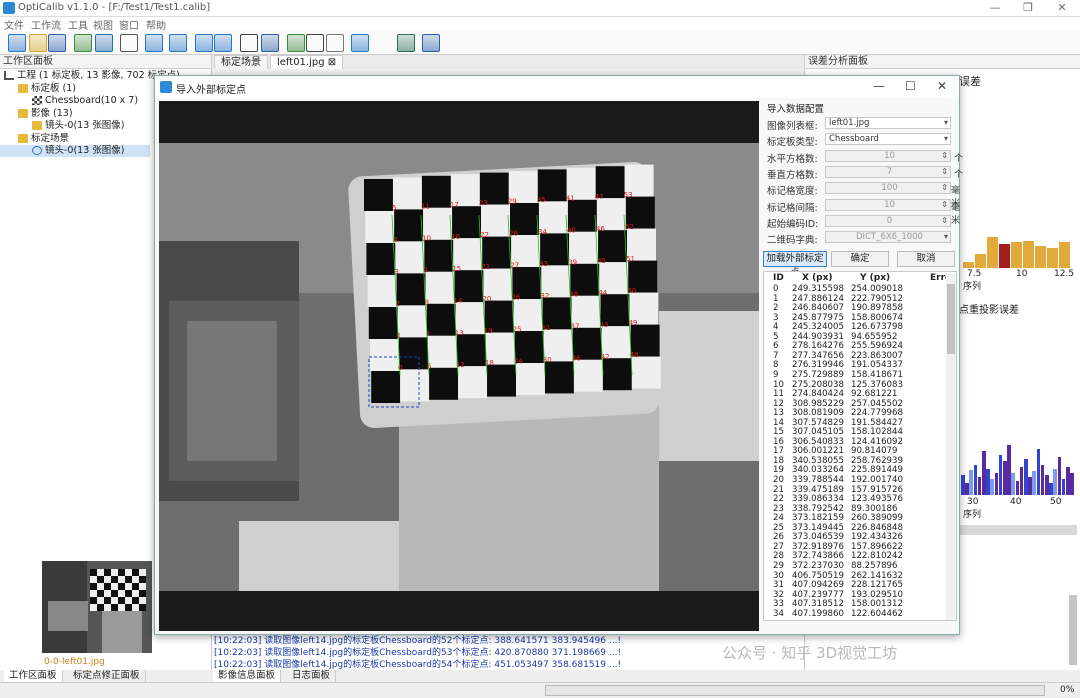 The height and width of the screenshot is (698, 1080). I want to click on camera-search-icon, so click(223, 43).